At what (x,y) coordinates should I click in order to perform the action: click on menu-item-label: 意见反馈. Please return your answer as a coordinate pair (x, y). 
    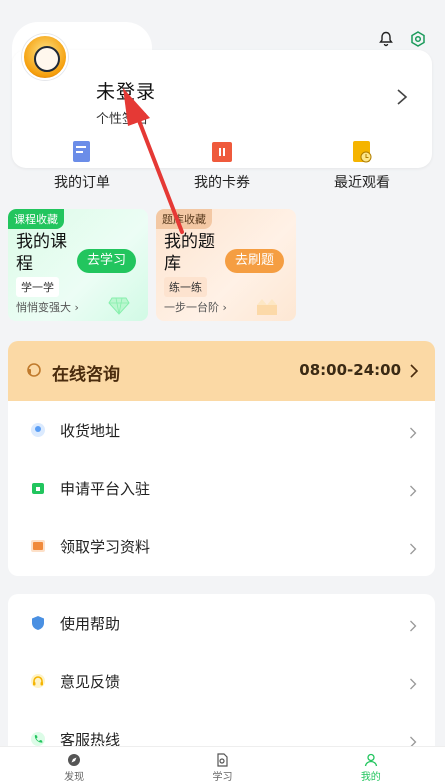
    Looking at the image, I should click on (90, 682).